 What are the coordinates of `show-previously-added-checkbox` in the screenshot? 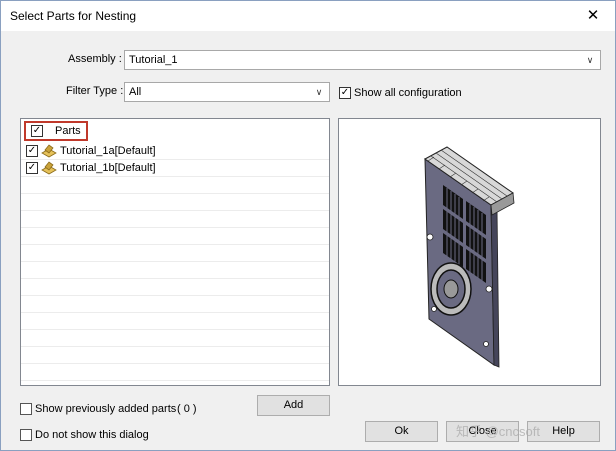 It's located at (26, 409).